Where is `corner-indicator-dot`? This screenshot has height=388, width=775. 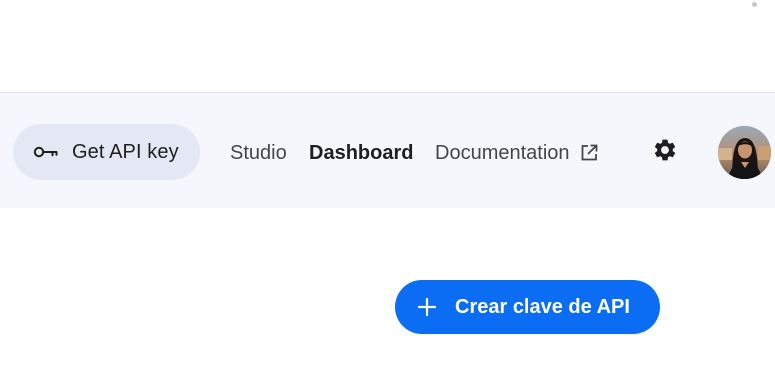 corner-indicator-dot is located at coordinates (754, 4).